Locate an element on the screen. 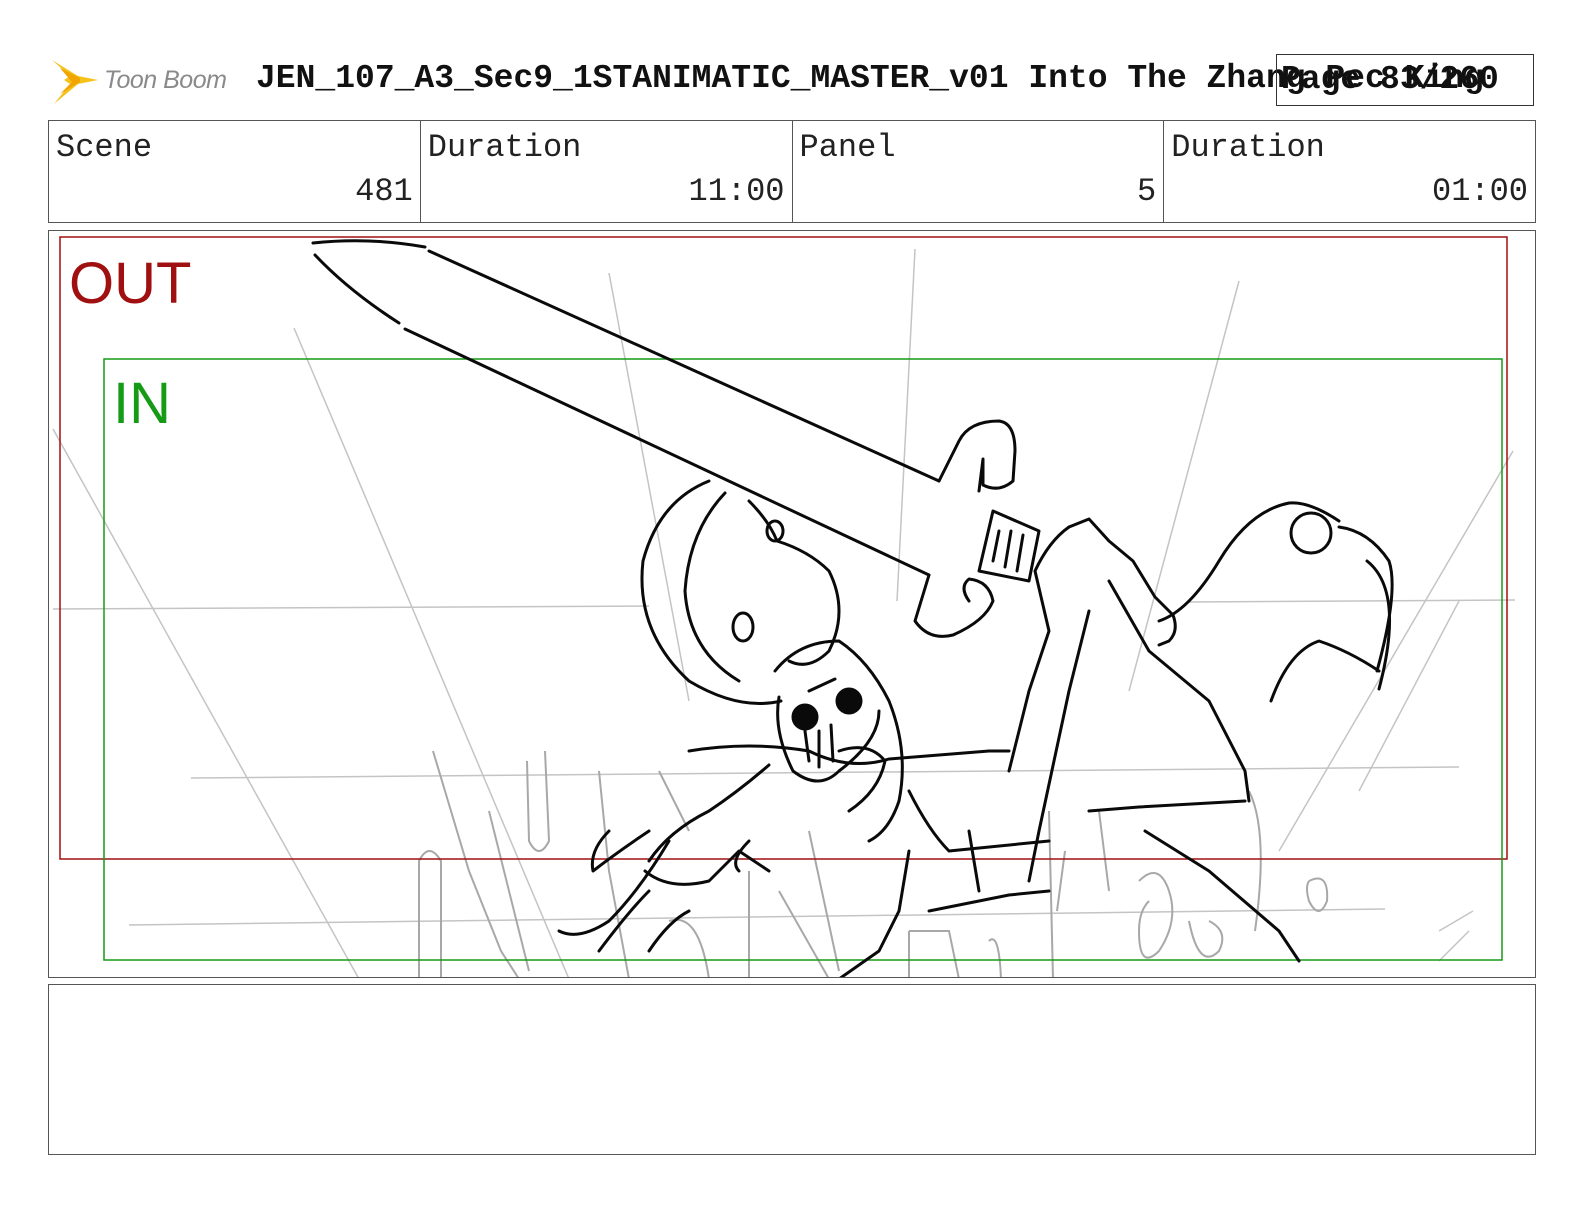  panel-duration-value: 01:00 is located at coordinates (1479, 191).